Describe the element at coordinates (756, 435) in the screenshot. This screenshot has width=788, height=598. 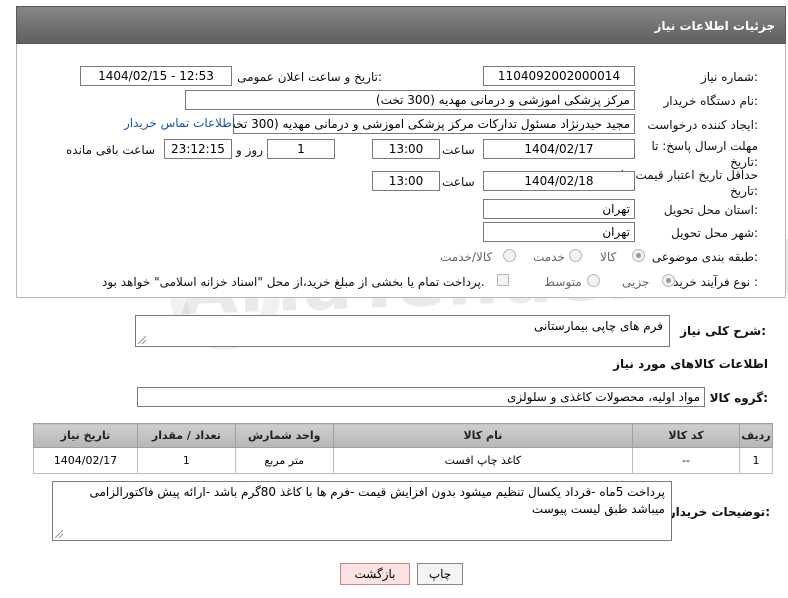
I see `col-row-number: ردیف` at that location.